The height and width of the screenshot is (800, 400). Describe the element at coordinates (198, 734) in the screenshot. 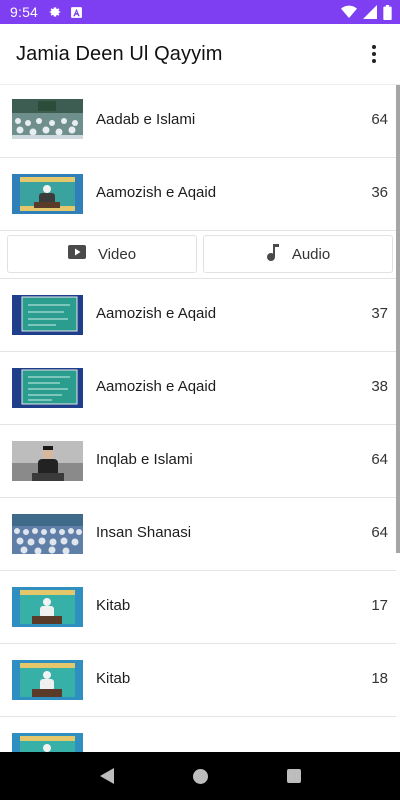

I see `list-item` at that location.